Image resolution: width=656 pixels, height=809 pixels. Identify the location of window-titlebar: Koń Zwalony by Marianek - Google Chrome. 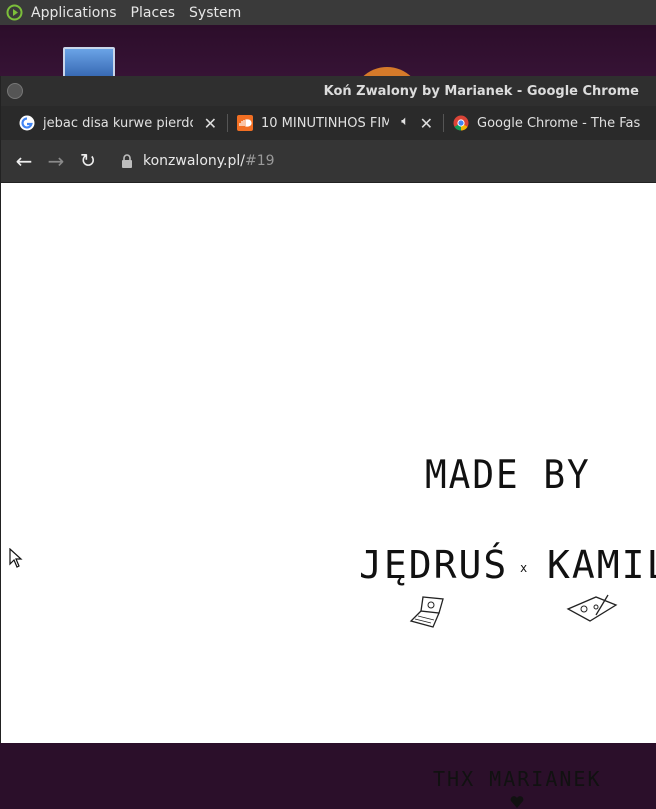
(328, 91).